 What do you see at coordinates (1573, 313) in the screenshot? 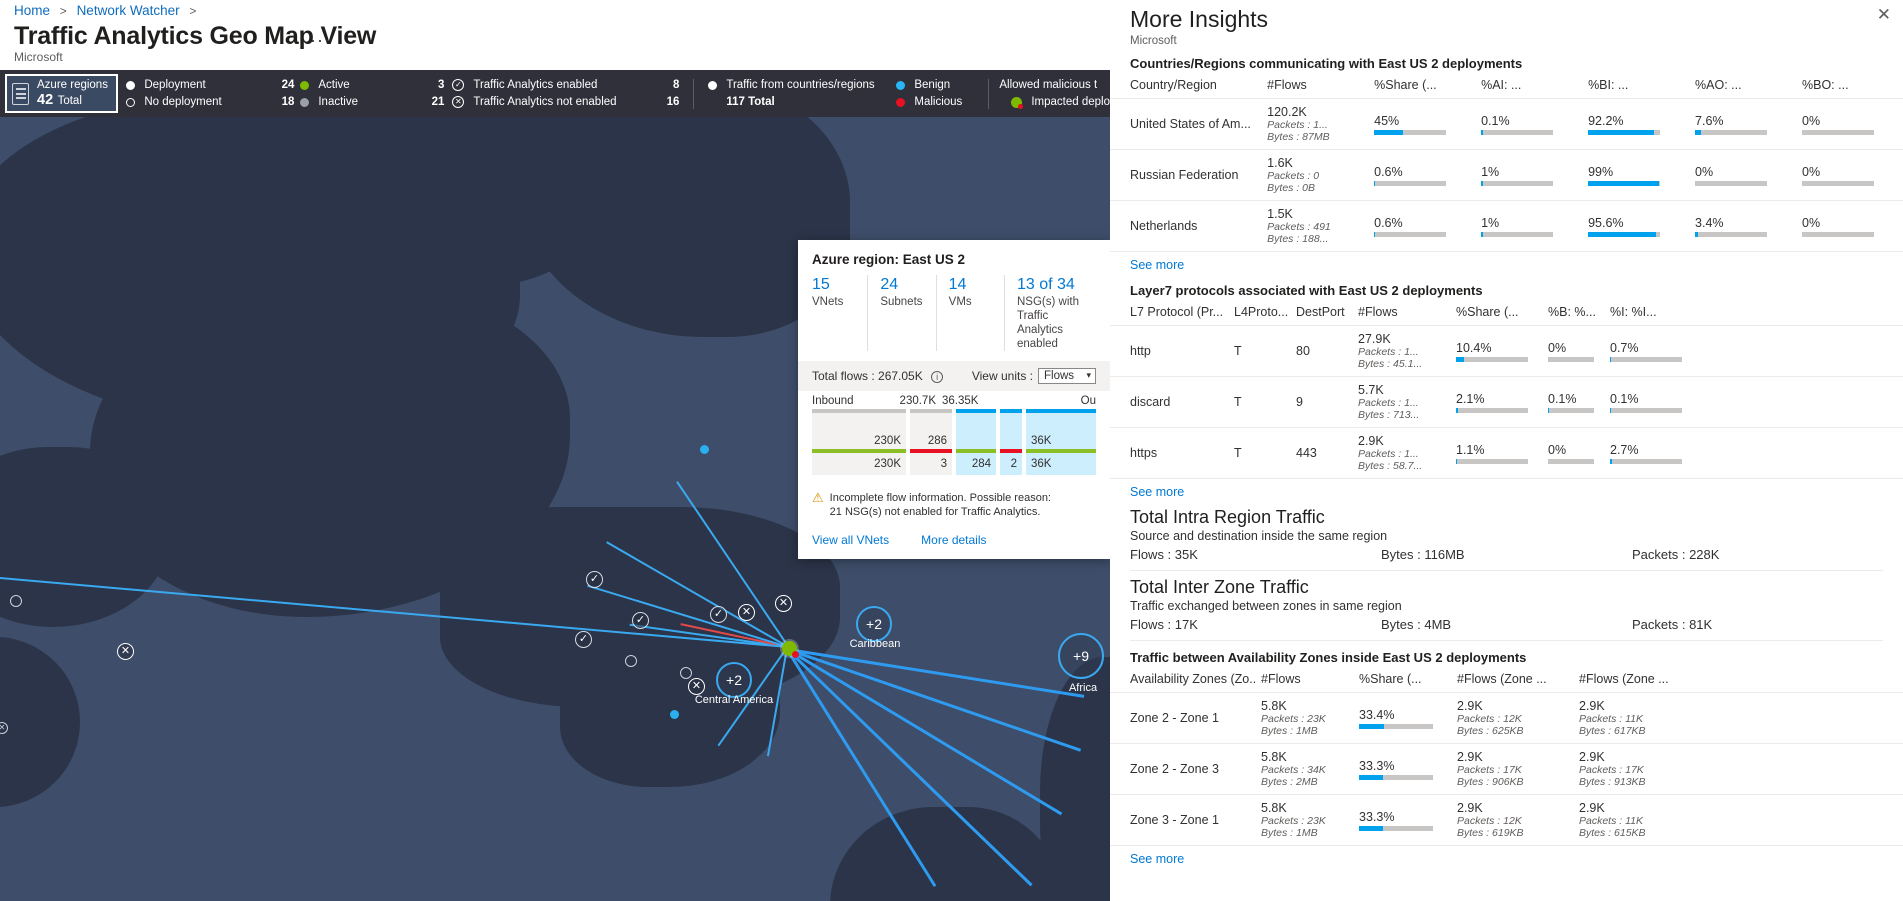
I see `col-l7-b: %B` at bounding box center [1573, 313].